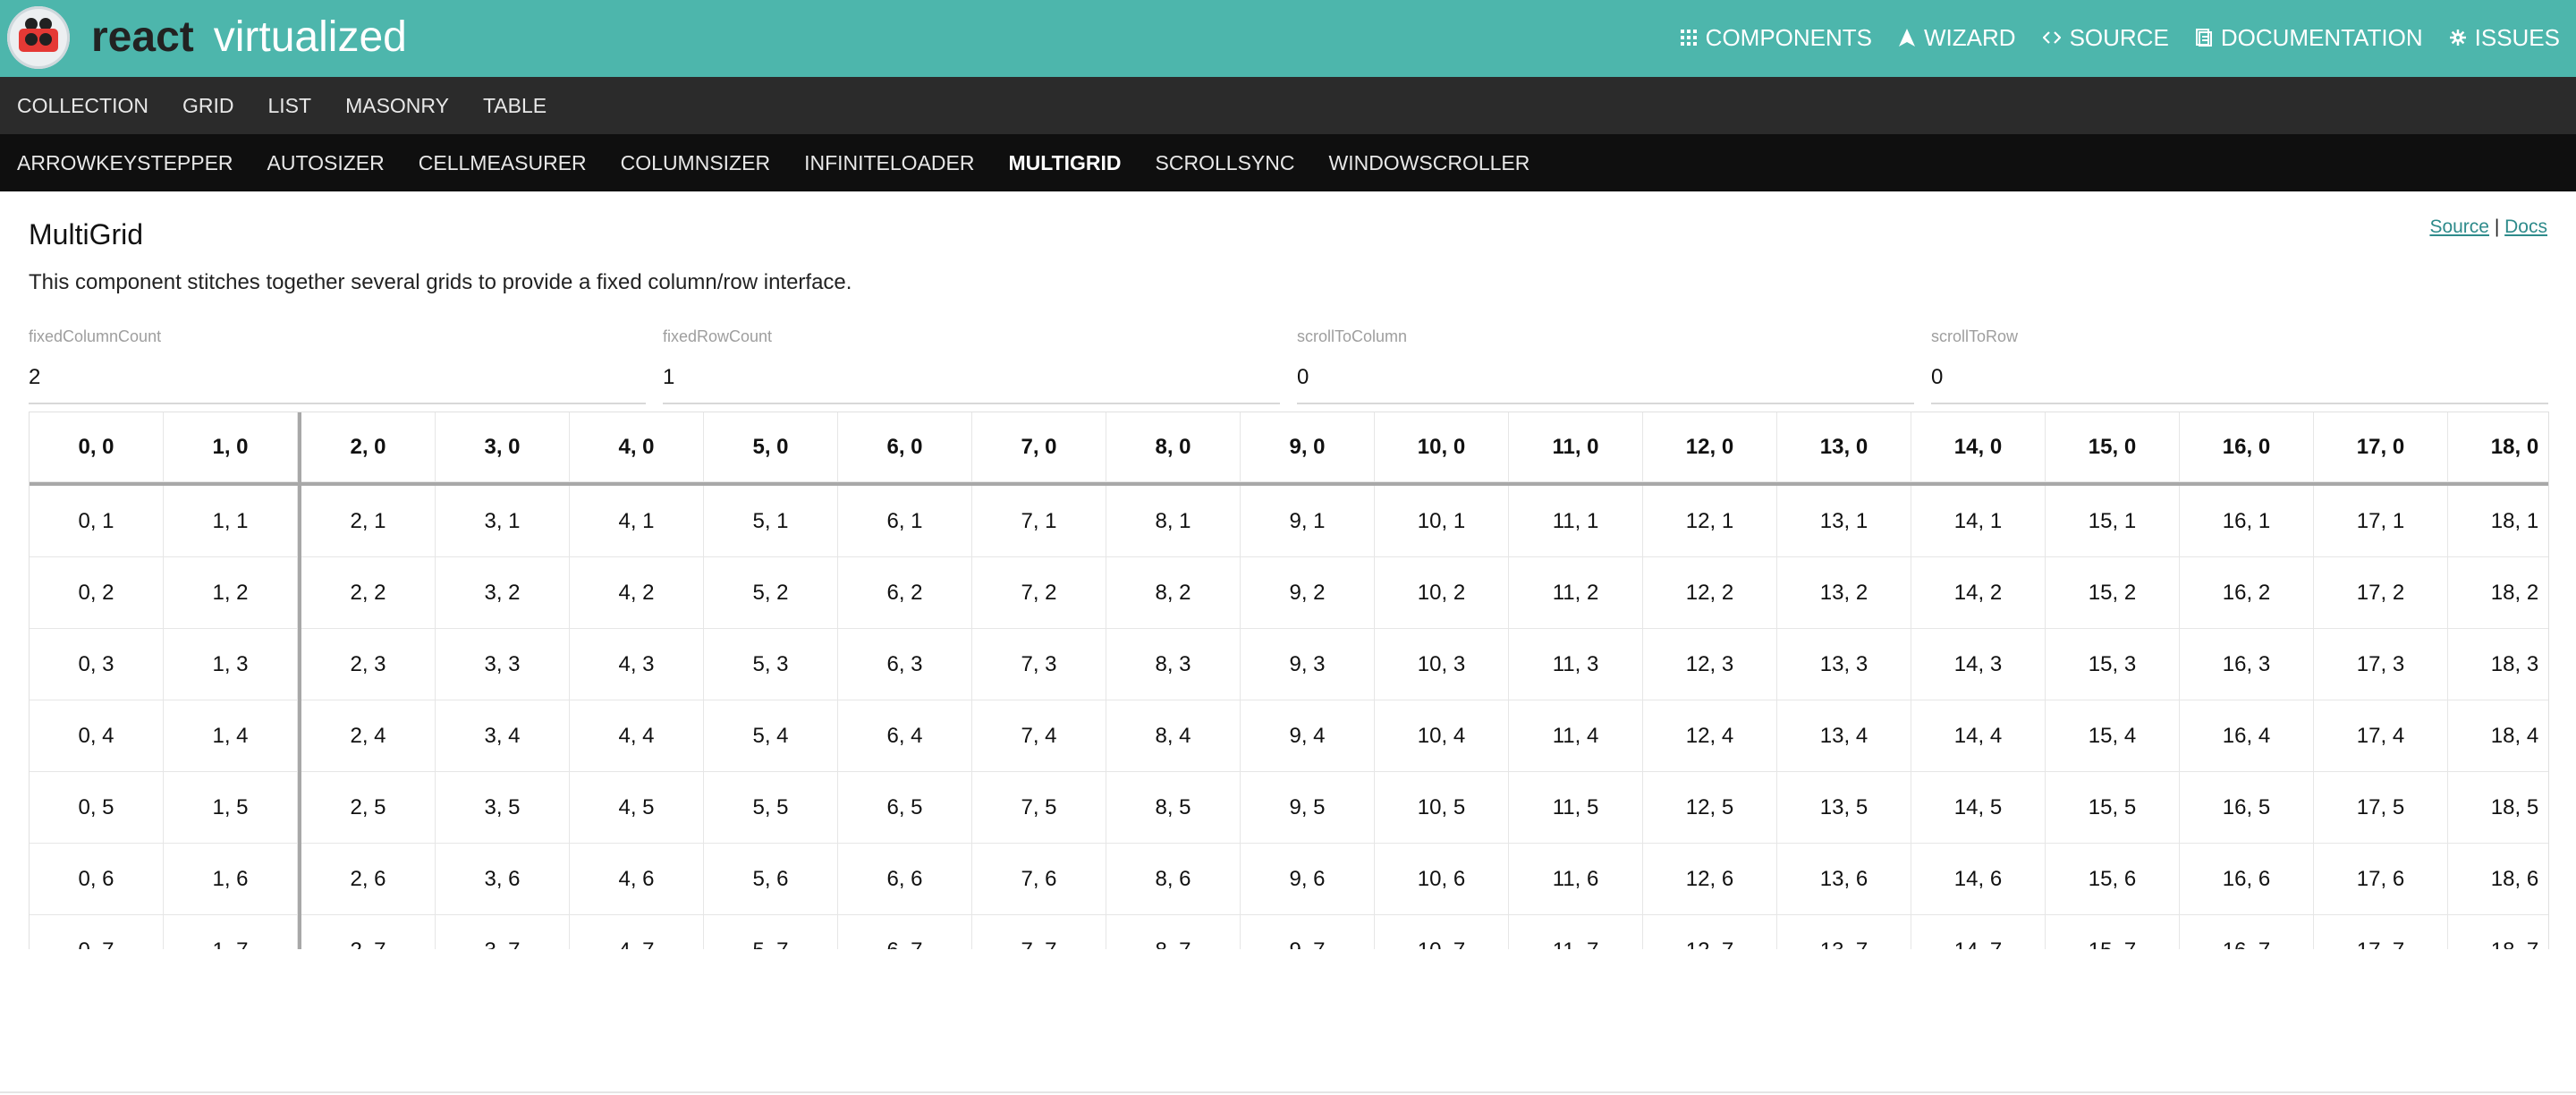  Describe the element at coordinates (2459, 227) in the screenshot. I see `source-link: Source` at that location.